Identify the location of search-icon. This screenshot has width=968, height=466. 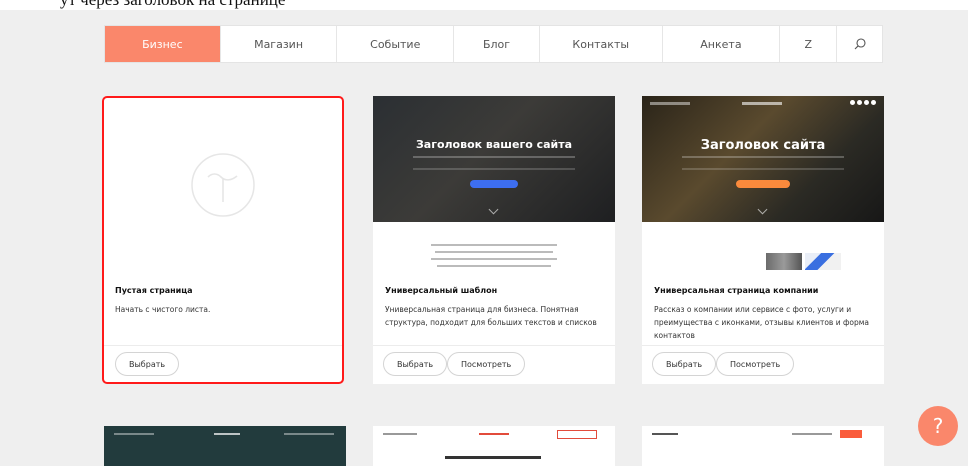
(860, 44).